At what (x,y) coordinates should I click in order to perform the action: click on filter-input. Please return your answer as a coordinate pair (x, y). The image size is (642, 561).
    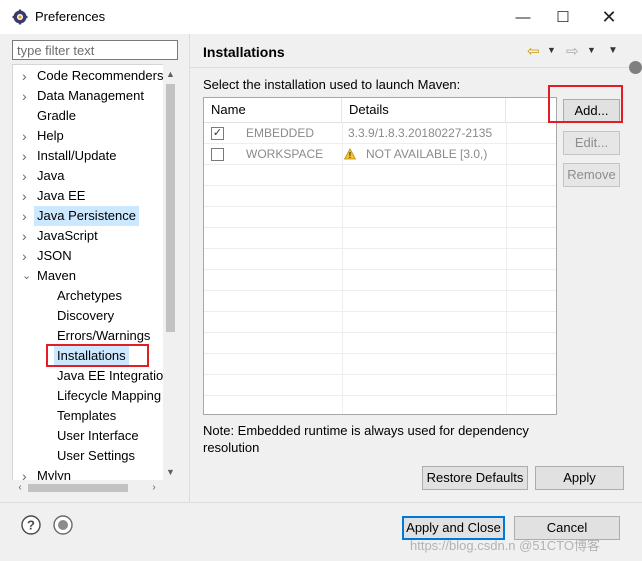
    Looking at the image, I should click on (97, 50).